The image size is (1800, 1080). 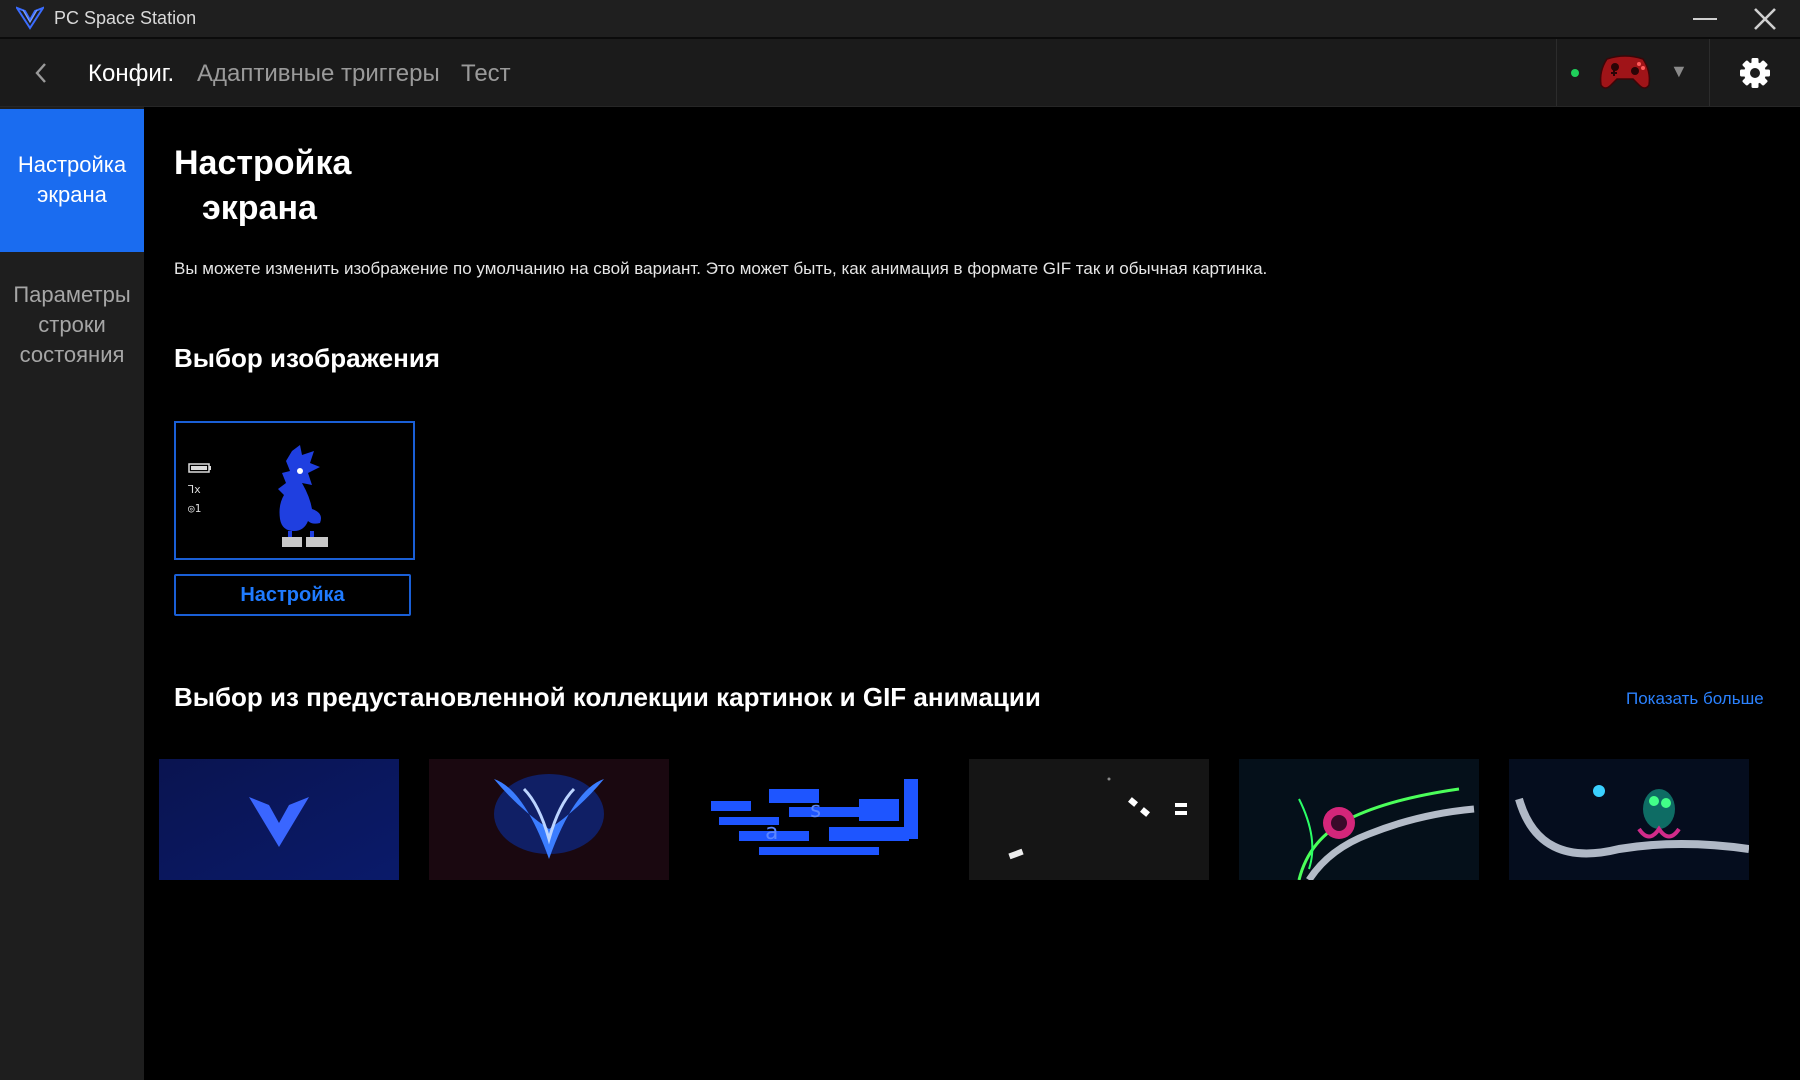 What do you see at coordinates (263, 163) in the screenshot?
I see `page-title-line1: Настройка` at bounding box center [263, 163].